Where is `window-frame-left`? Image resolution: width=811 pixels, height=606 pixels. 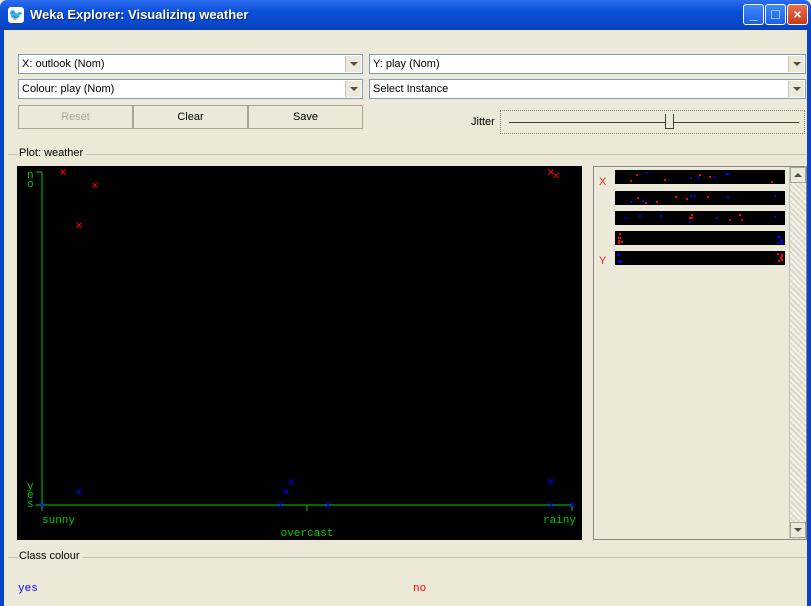 window-frame-left is located at coordinates (2, 318).